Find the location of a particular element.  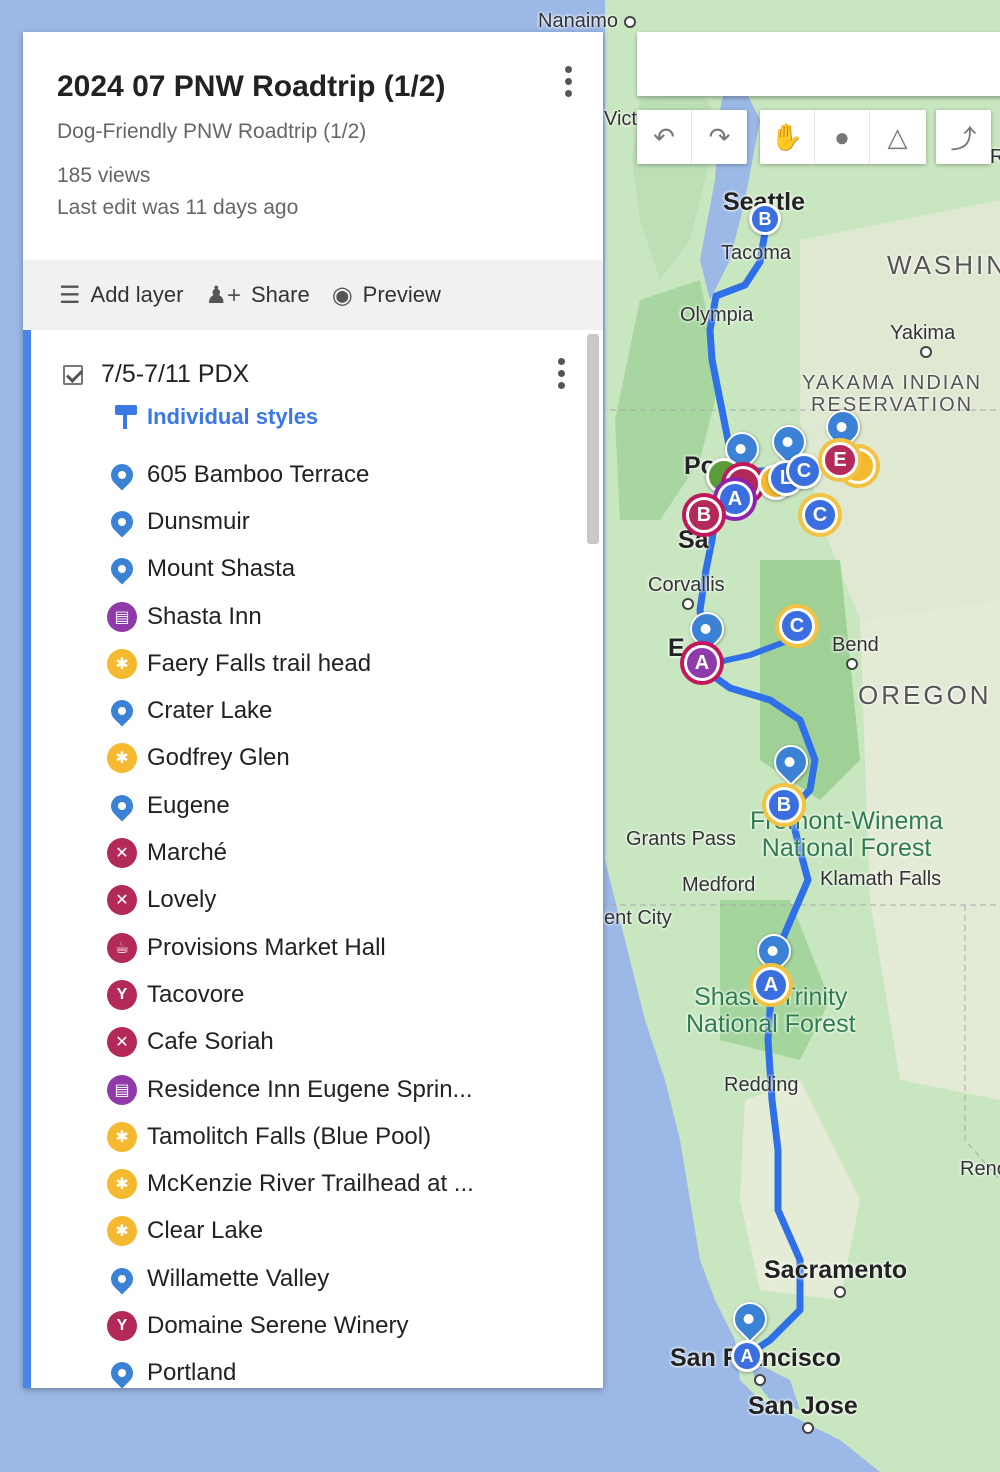

map-label-r: R is located at coordinates (995, 157).